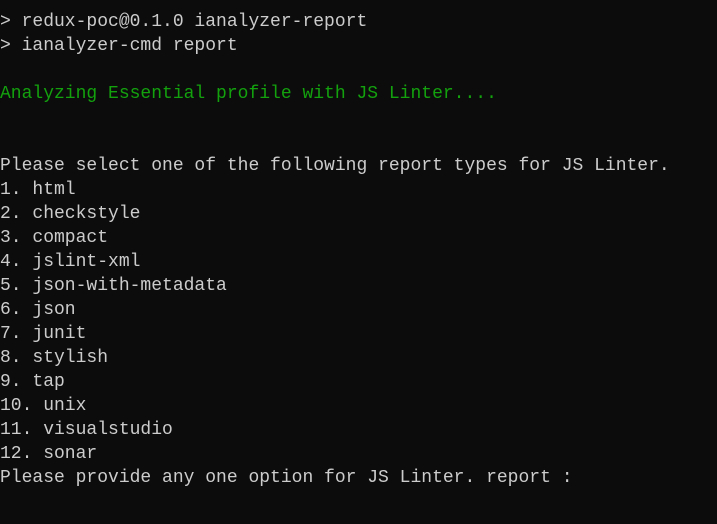 This screenshot has width=717, height=524. I want to click on command-line: > redux-poc@0.1.0 ianalyzer-report, so click(184, 22).